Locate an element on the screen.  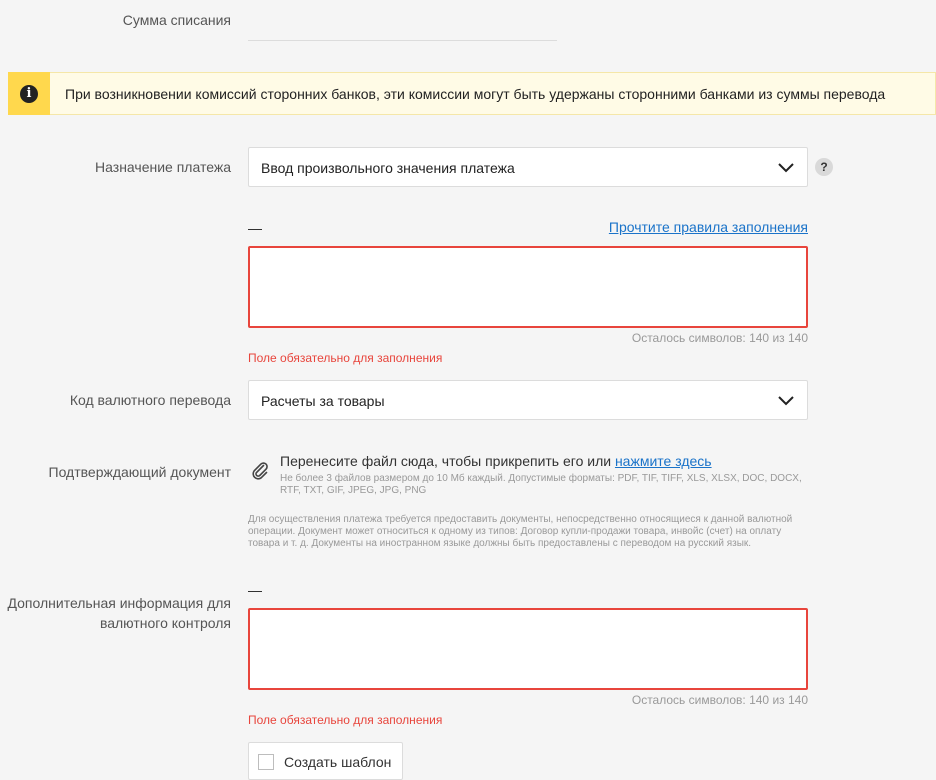
currency-code-select: Расчеты за товары is located at coordinates (528, 400).